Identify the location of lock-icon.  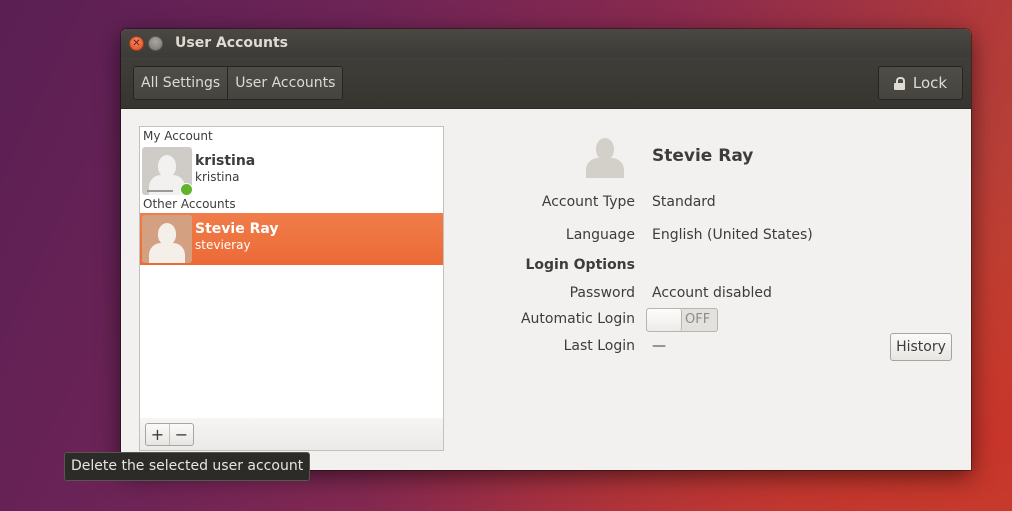
(899, 83).